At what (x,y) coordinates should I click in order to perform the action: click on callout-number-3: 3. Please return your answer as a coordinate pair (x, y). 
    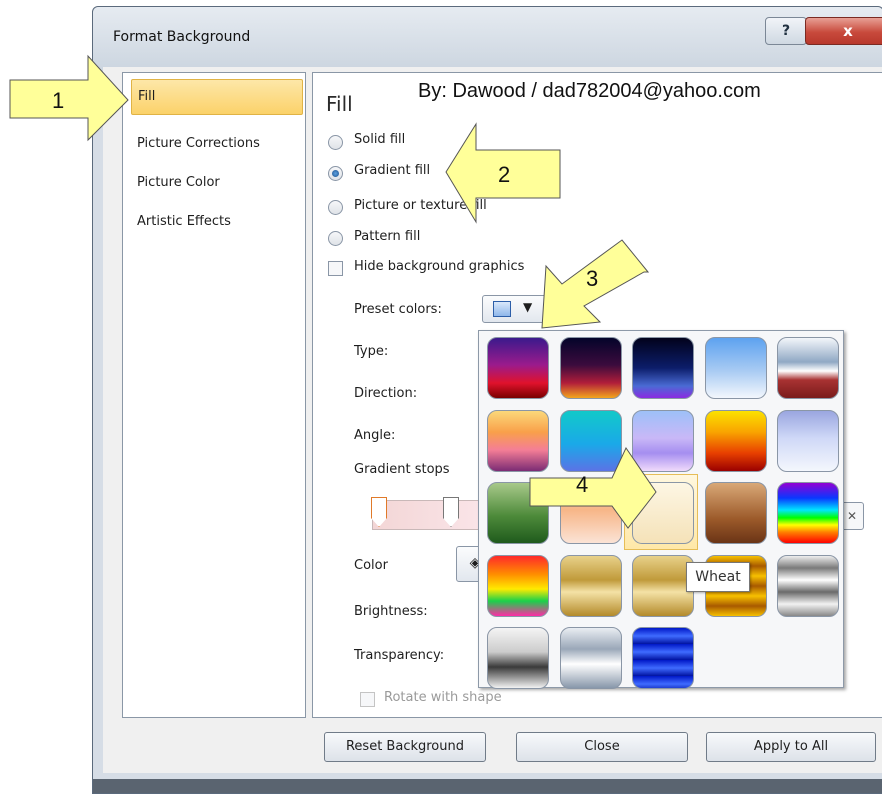
    Looking at the image, I should click on (592, 278).